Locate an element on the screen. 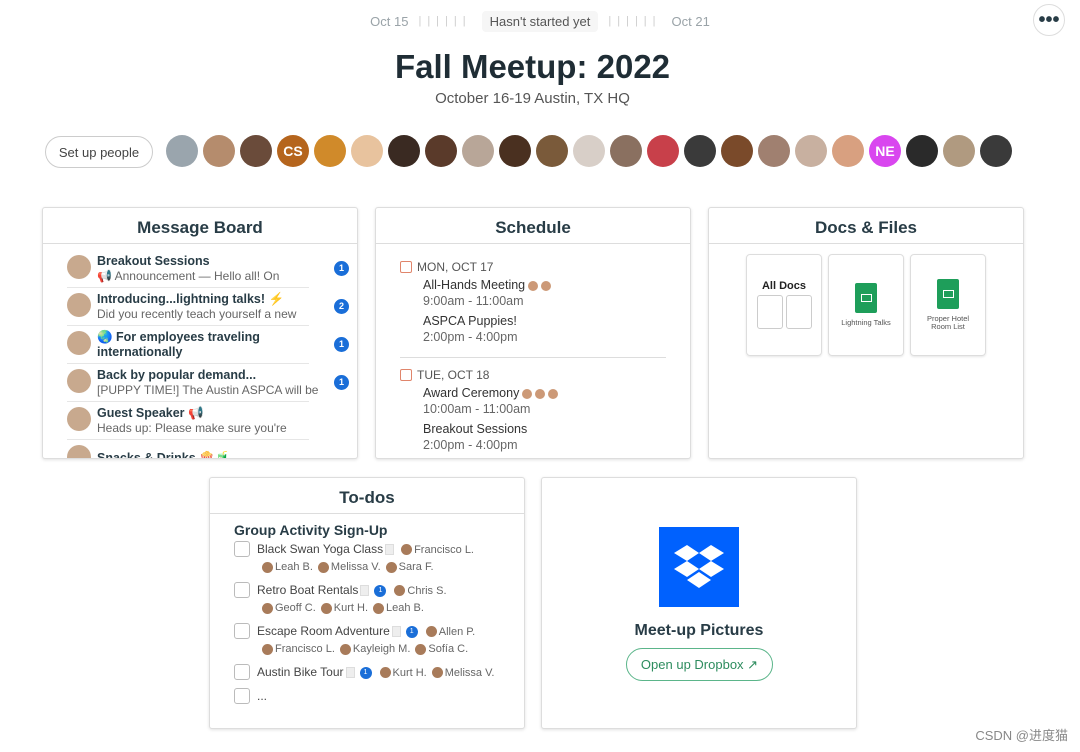  event-time: 10:00am - 11:00am is located at coordinates (477, 409).